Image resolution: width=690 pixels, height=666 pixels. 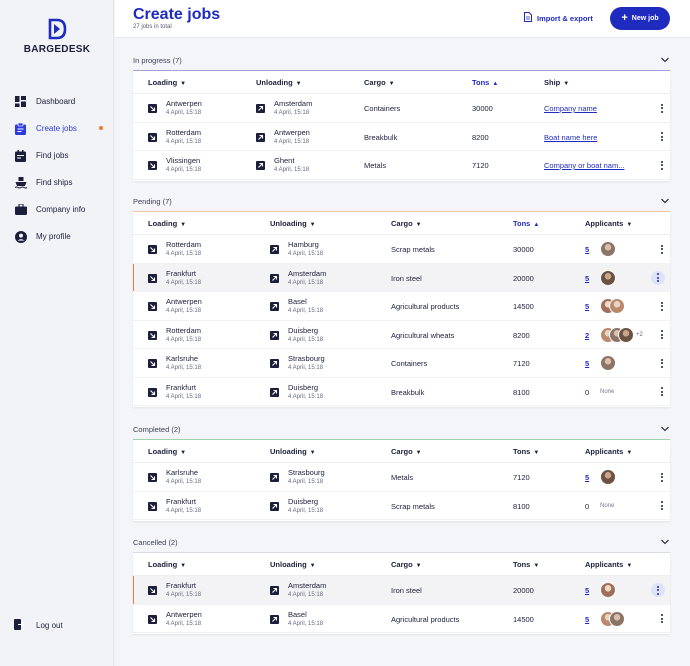 I want to click on tons-cell: 7120, so click(x=521, y=363).